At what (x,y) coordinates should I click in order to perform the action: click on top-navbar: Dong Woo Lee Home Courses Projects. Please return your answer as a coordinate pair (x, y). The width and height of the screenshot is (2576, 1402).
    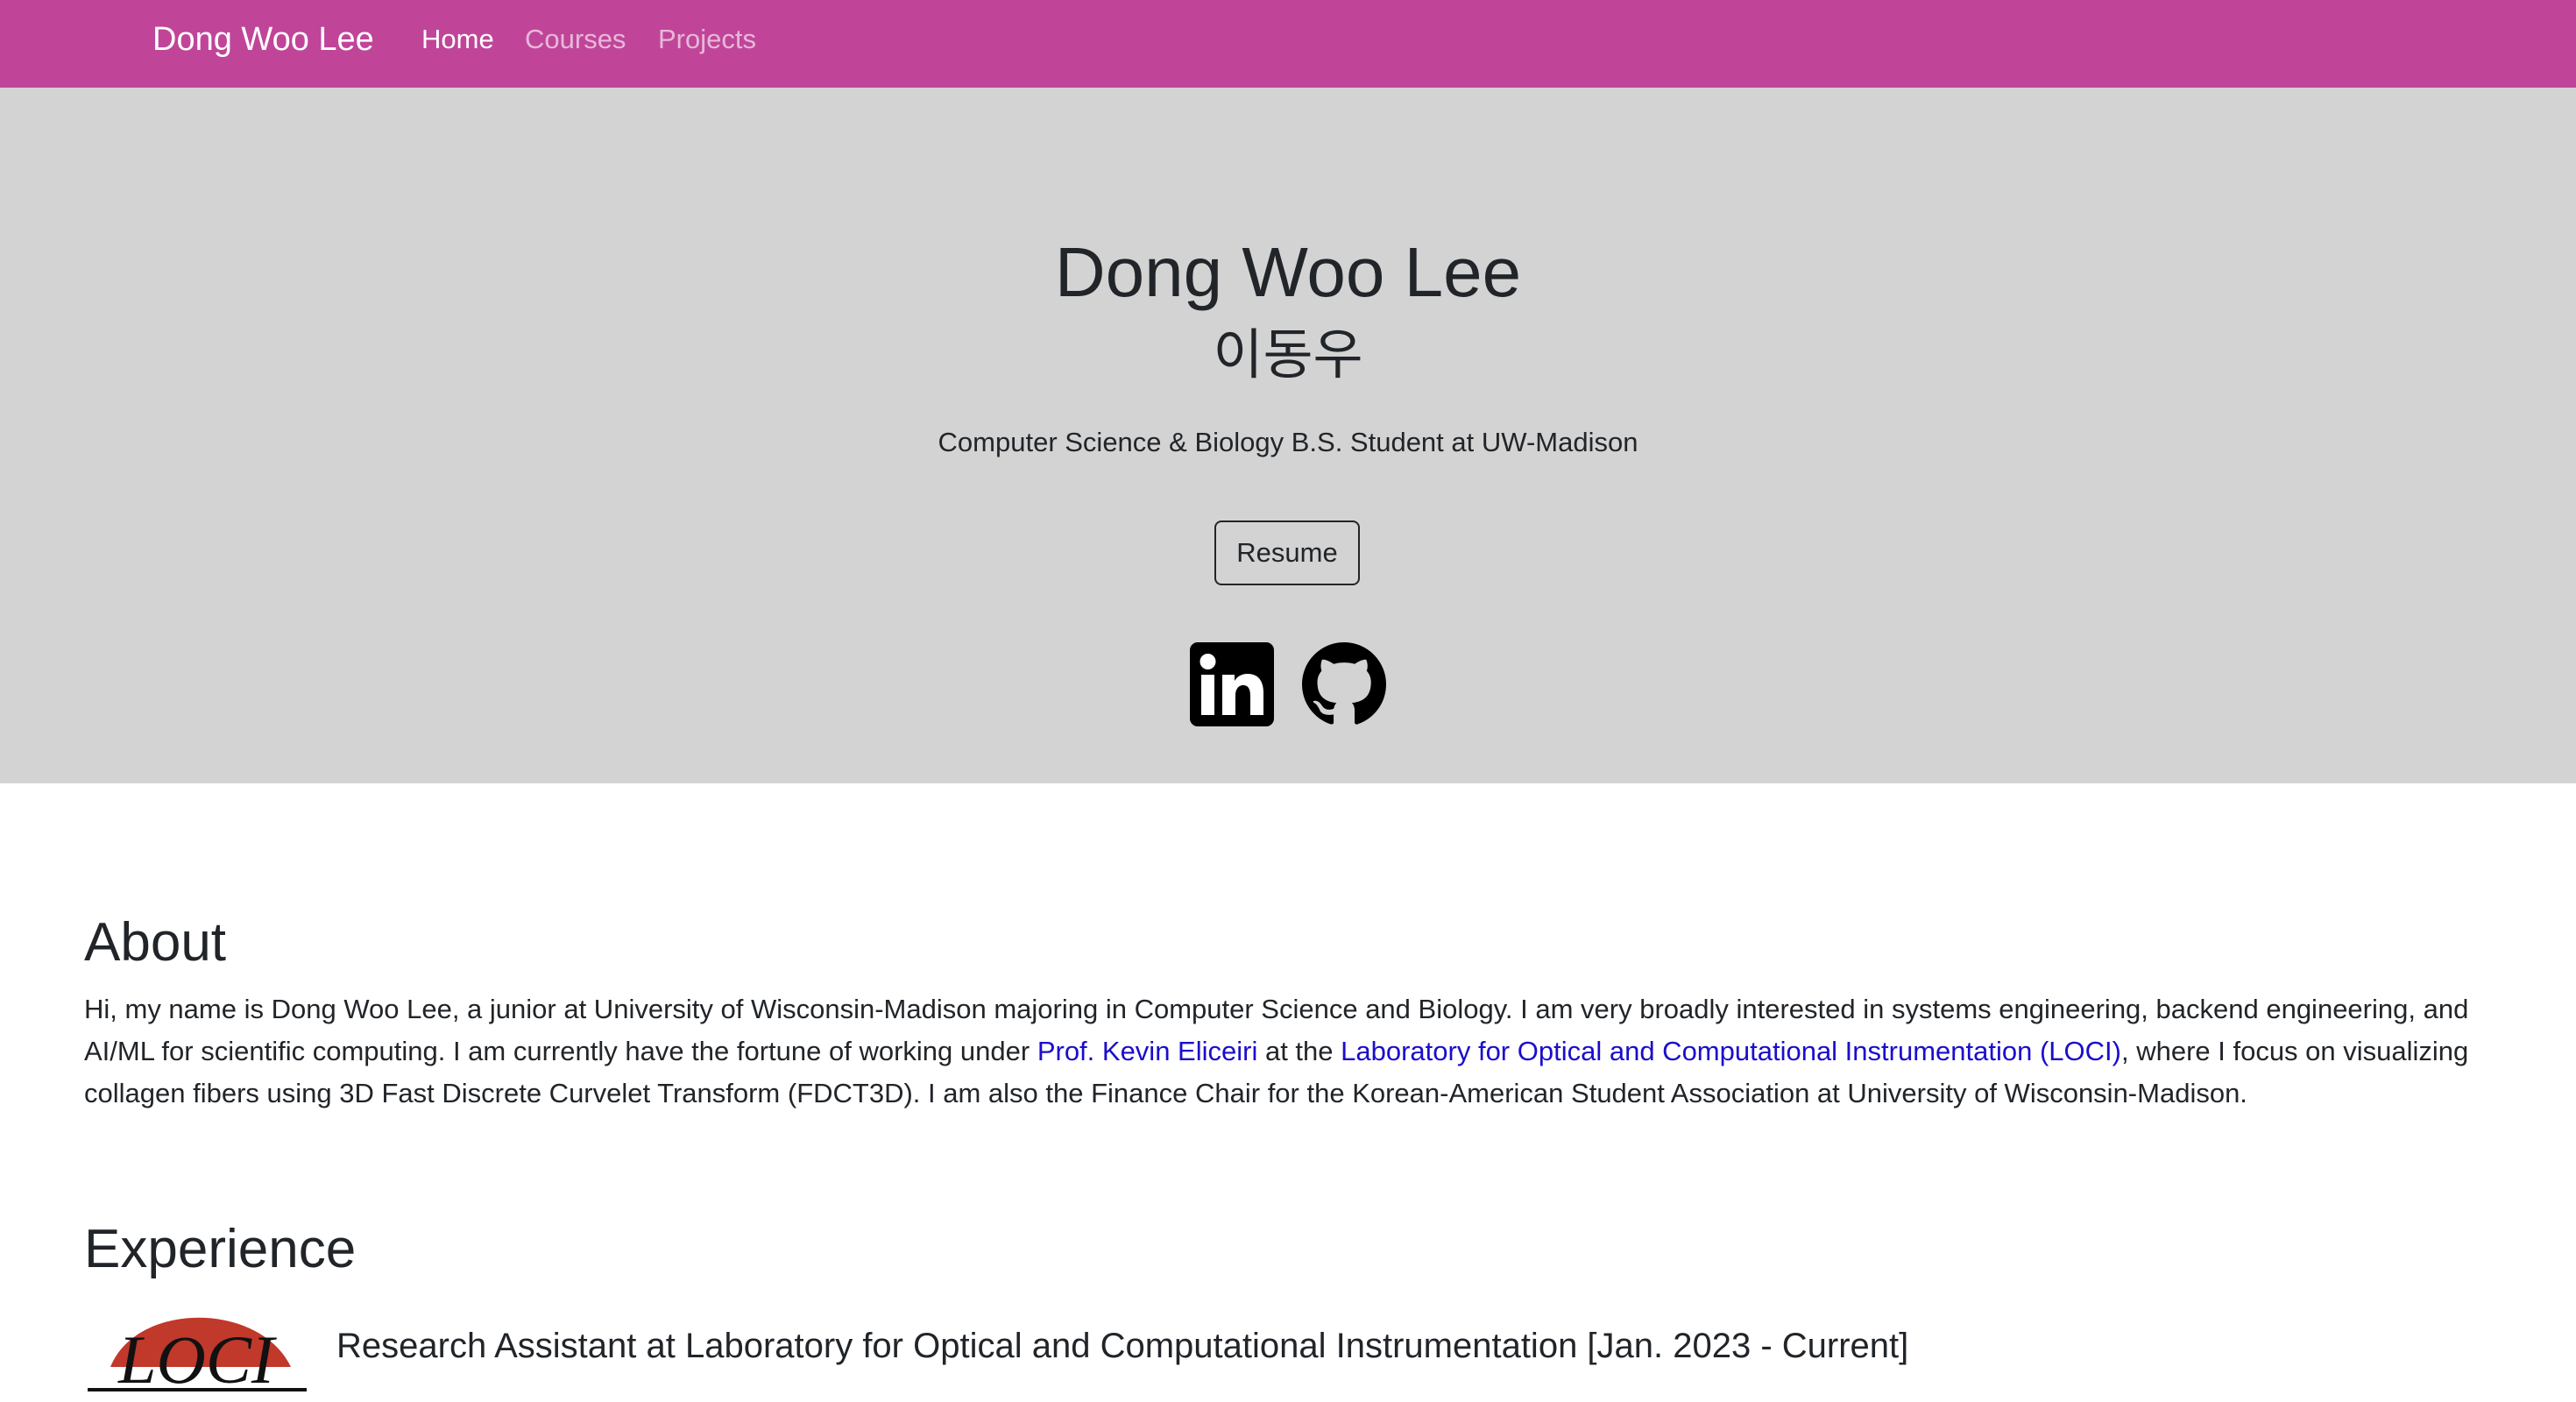
    Looking at the image, I should click on (1288, 44).